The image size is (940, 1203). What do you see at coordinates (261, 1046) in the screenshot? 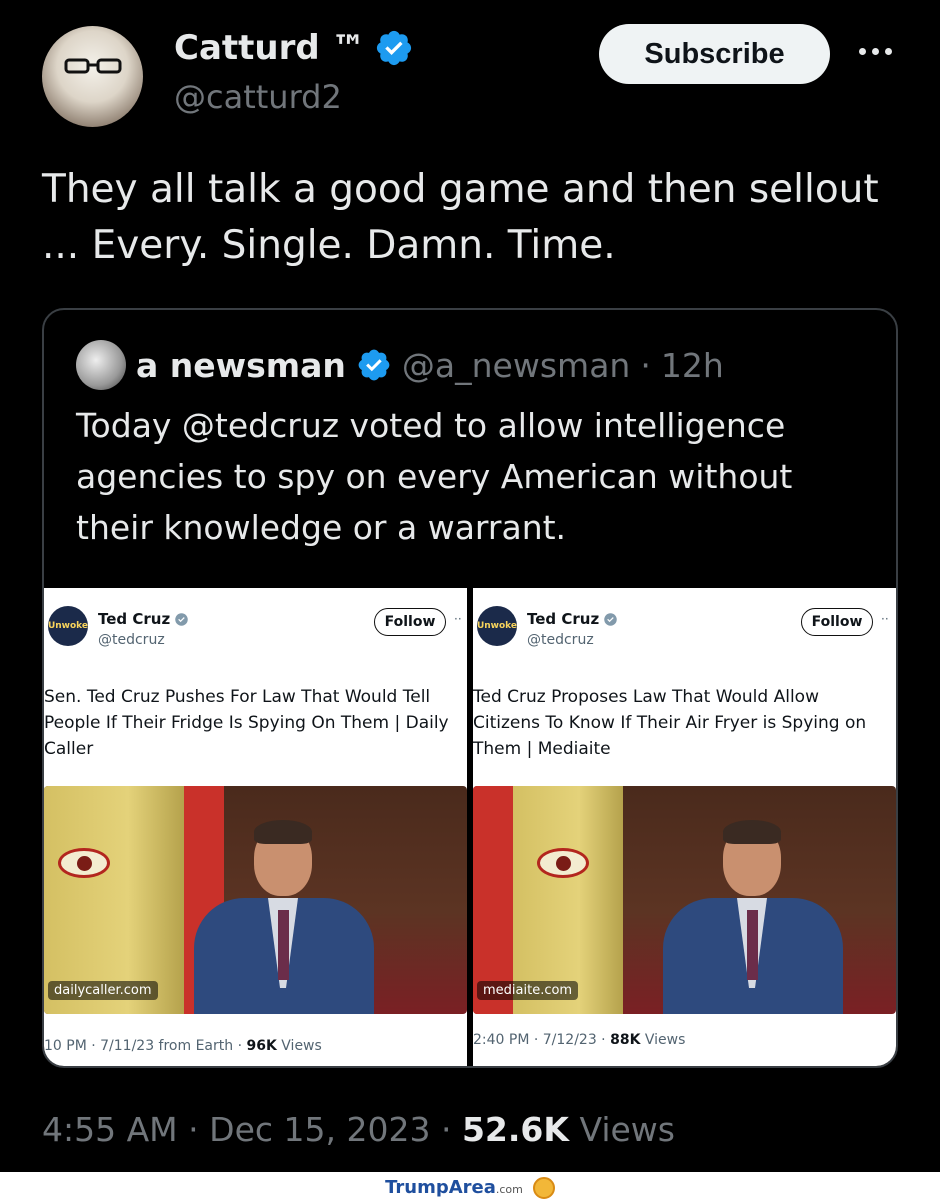
I see `embedded-views-count: 96K` at bounding box center [261, 1046].